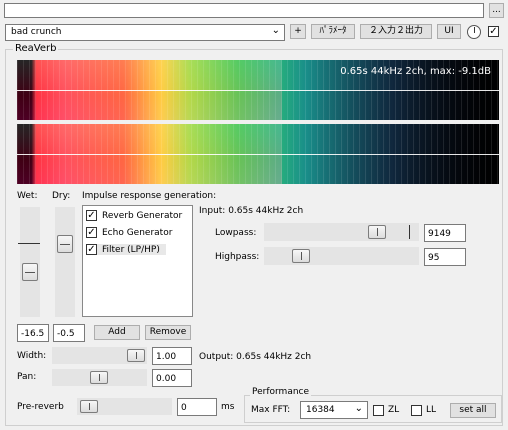 The height and width of the screenshot is (430, 508). What do you see at coordinates (65, 244) in the screenshot?
I see `dry-slider-thumb` at bounding box center [65, 244].